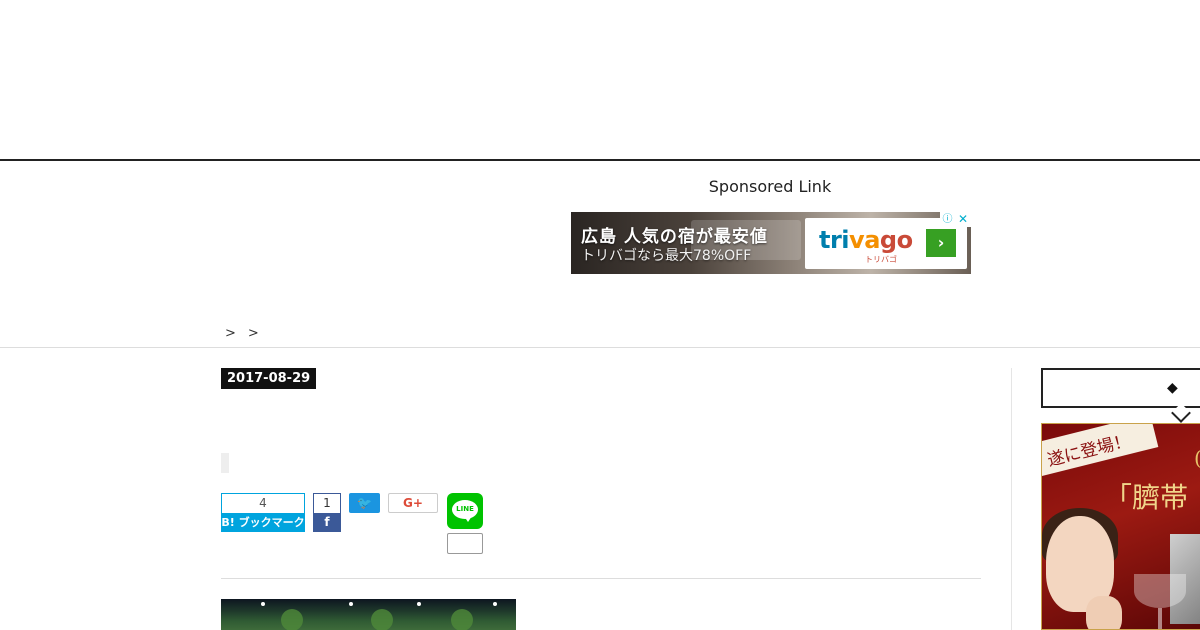 This screenshot has height=630, width=1200. I want to click on ad-close-icon: ✕, so click(963, 219).